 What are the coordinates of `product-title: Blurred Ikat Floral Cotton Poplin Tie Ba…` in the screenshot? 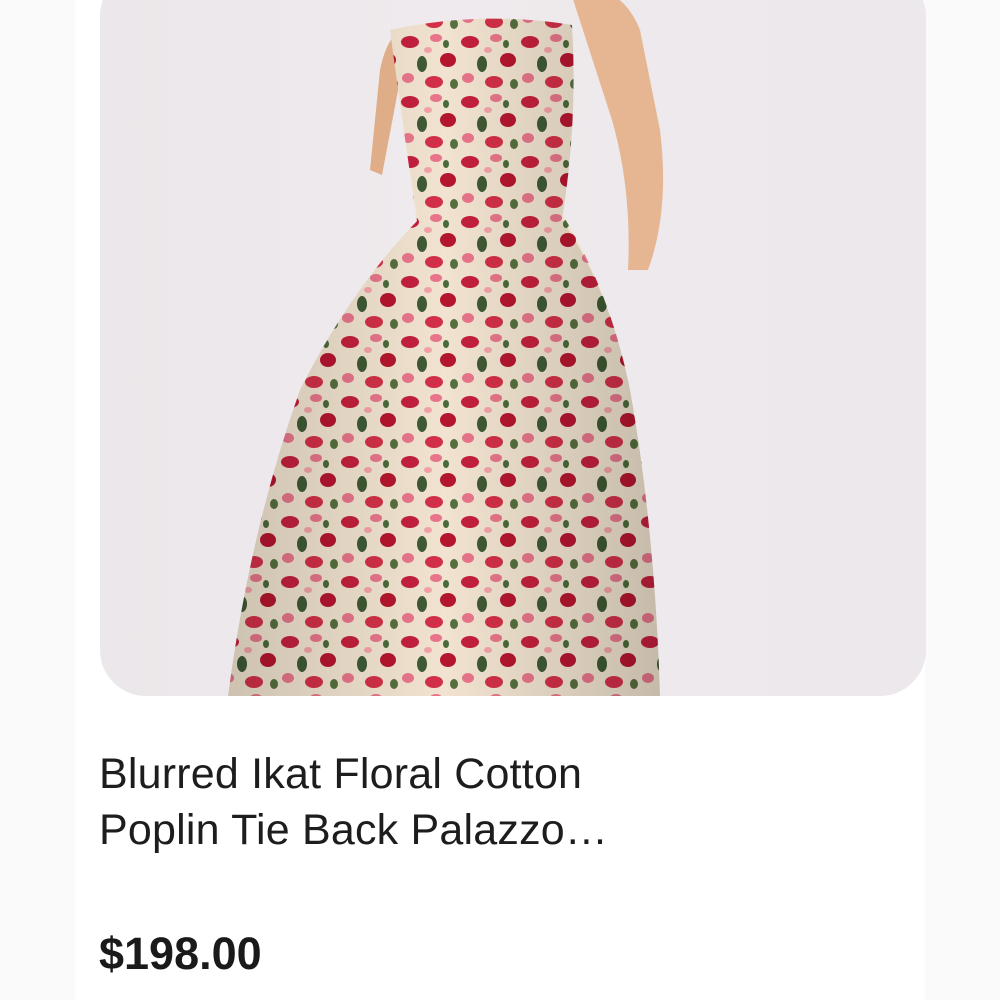 It's located at (499, 802).